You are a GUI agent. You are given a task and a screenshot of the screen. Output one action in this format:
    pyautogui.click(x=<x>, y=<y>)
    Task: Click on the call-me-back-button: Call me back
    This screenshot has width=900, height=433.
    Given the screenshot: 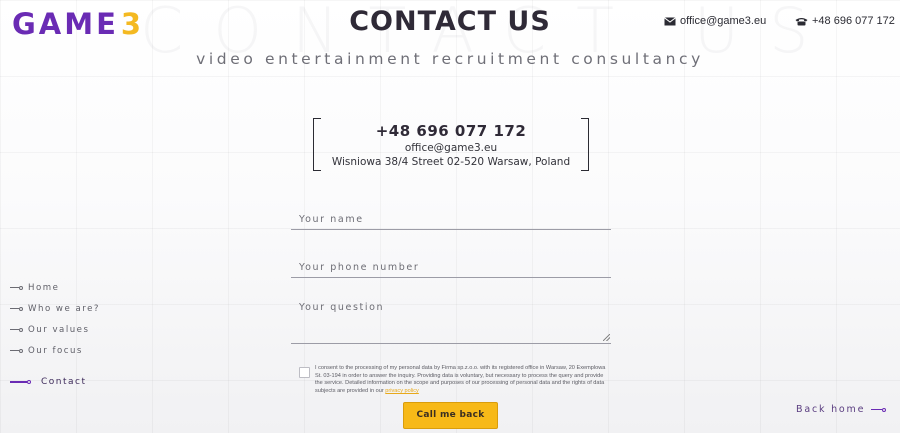 What is the action you would take?
    pyautogui.click(x=450, y=415)
    